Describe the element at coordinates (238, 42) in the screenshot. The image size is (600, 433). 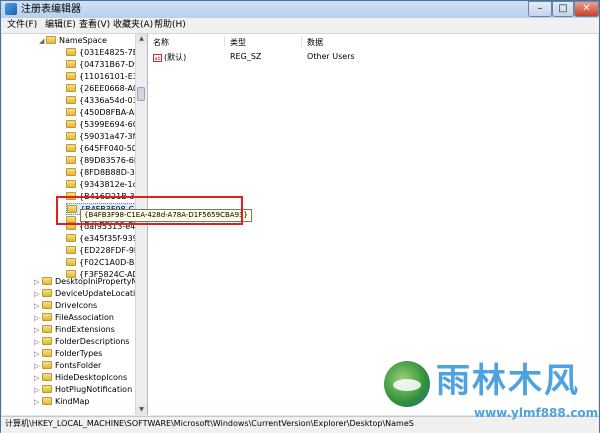
I see `column-header-type: 类型` at that location.